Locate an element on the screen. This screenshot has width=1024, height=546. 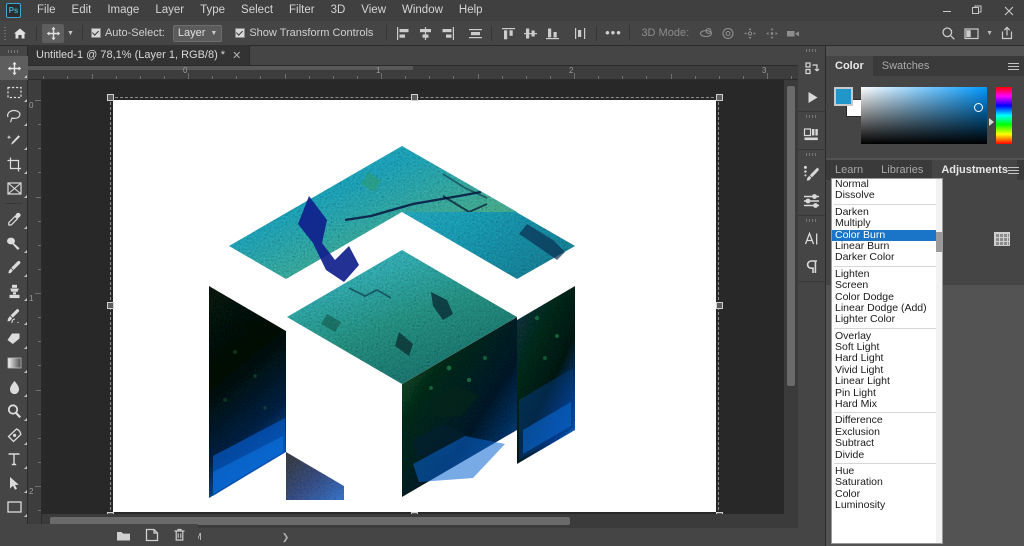
horizontal-ruler: 0 1 2 3 is located at coordinates (413, 73).